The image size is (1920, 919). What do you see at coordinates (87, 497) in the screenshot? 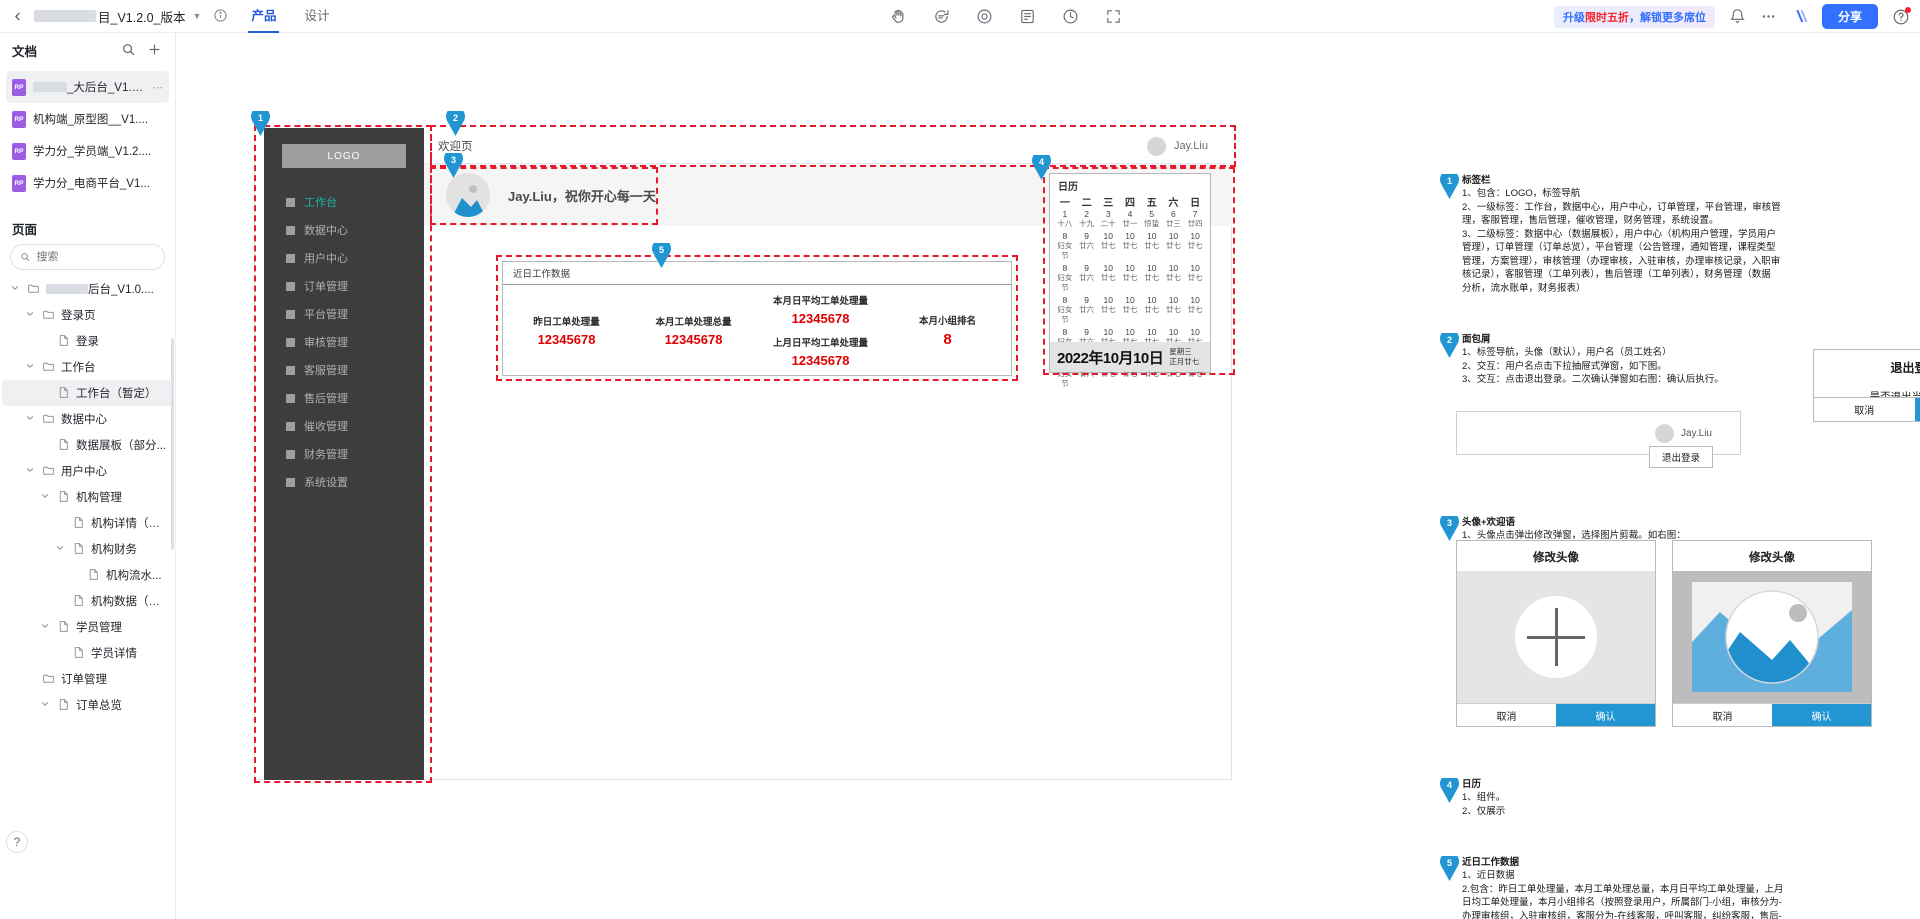
I see `tree-node: 机构管理` at bounding box center [87, 497].